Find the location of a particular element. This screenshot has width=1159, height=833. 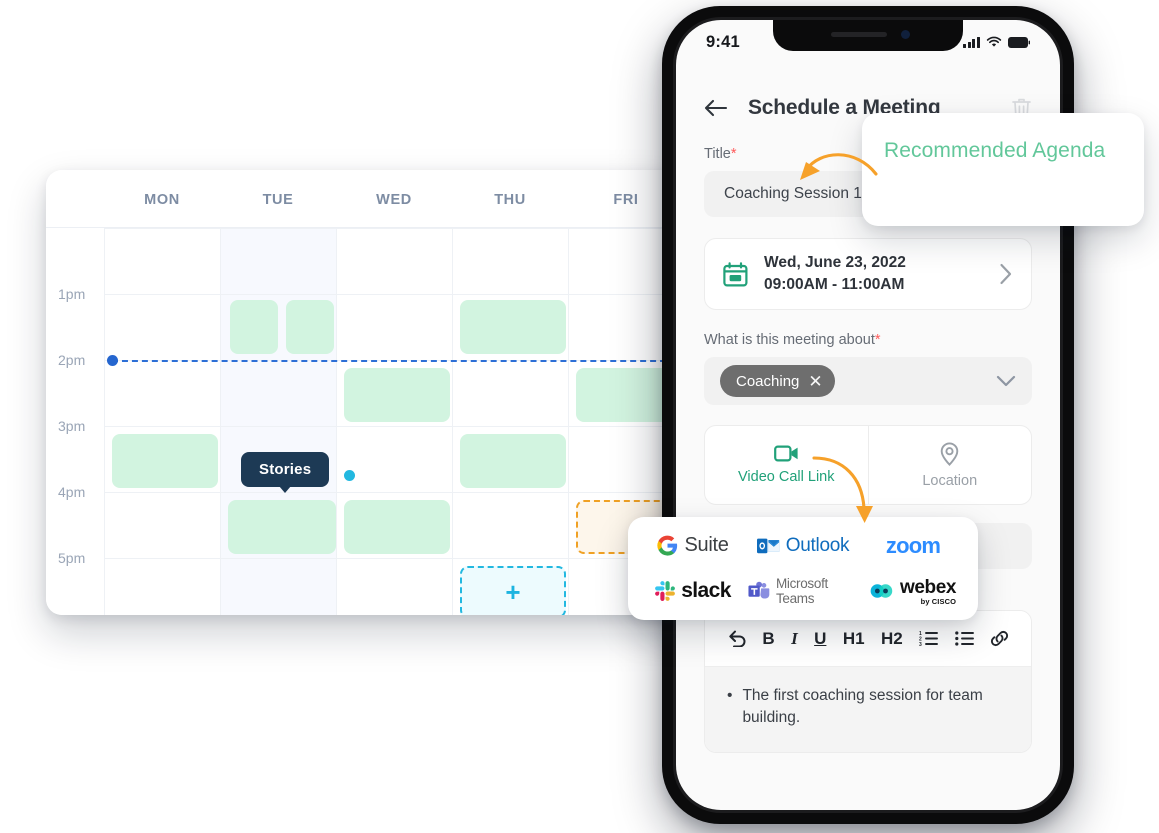

calendar-icon is located at coordinates (735, 273).